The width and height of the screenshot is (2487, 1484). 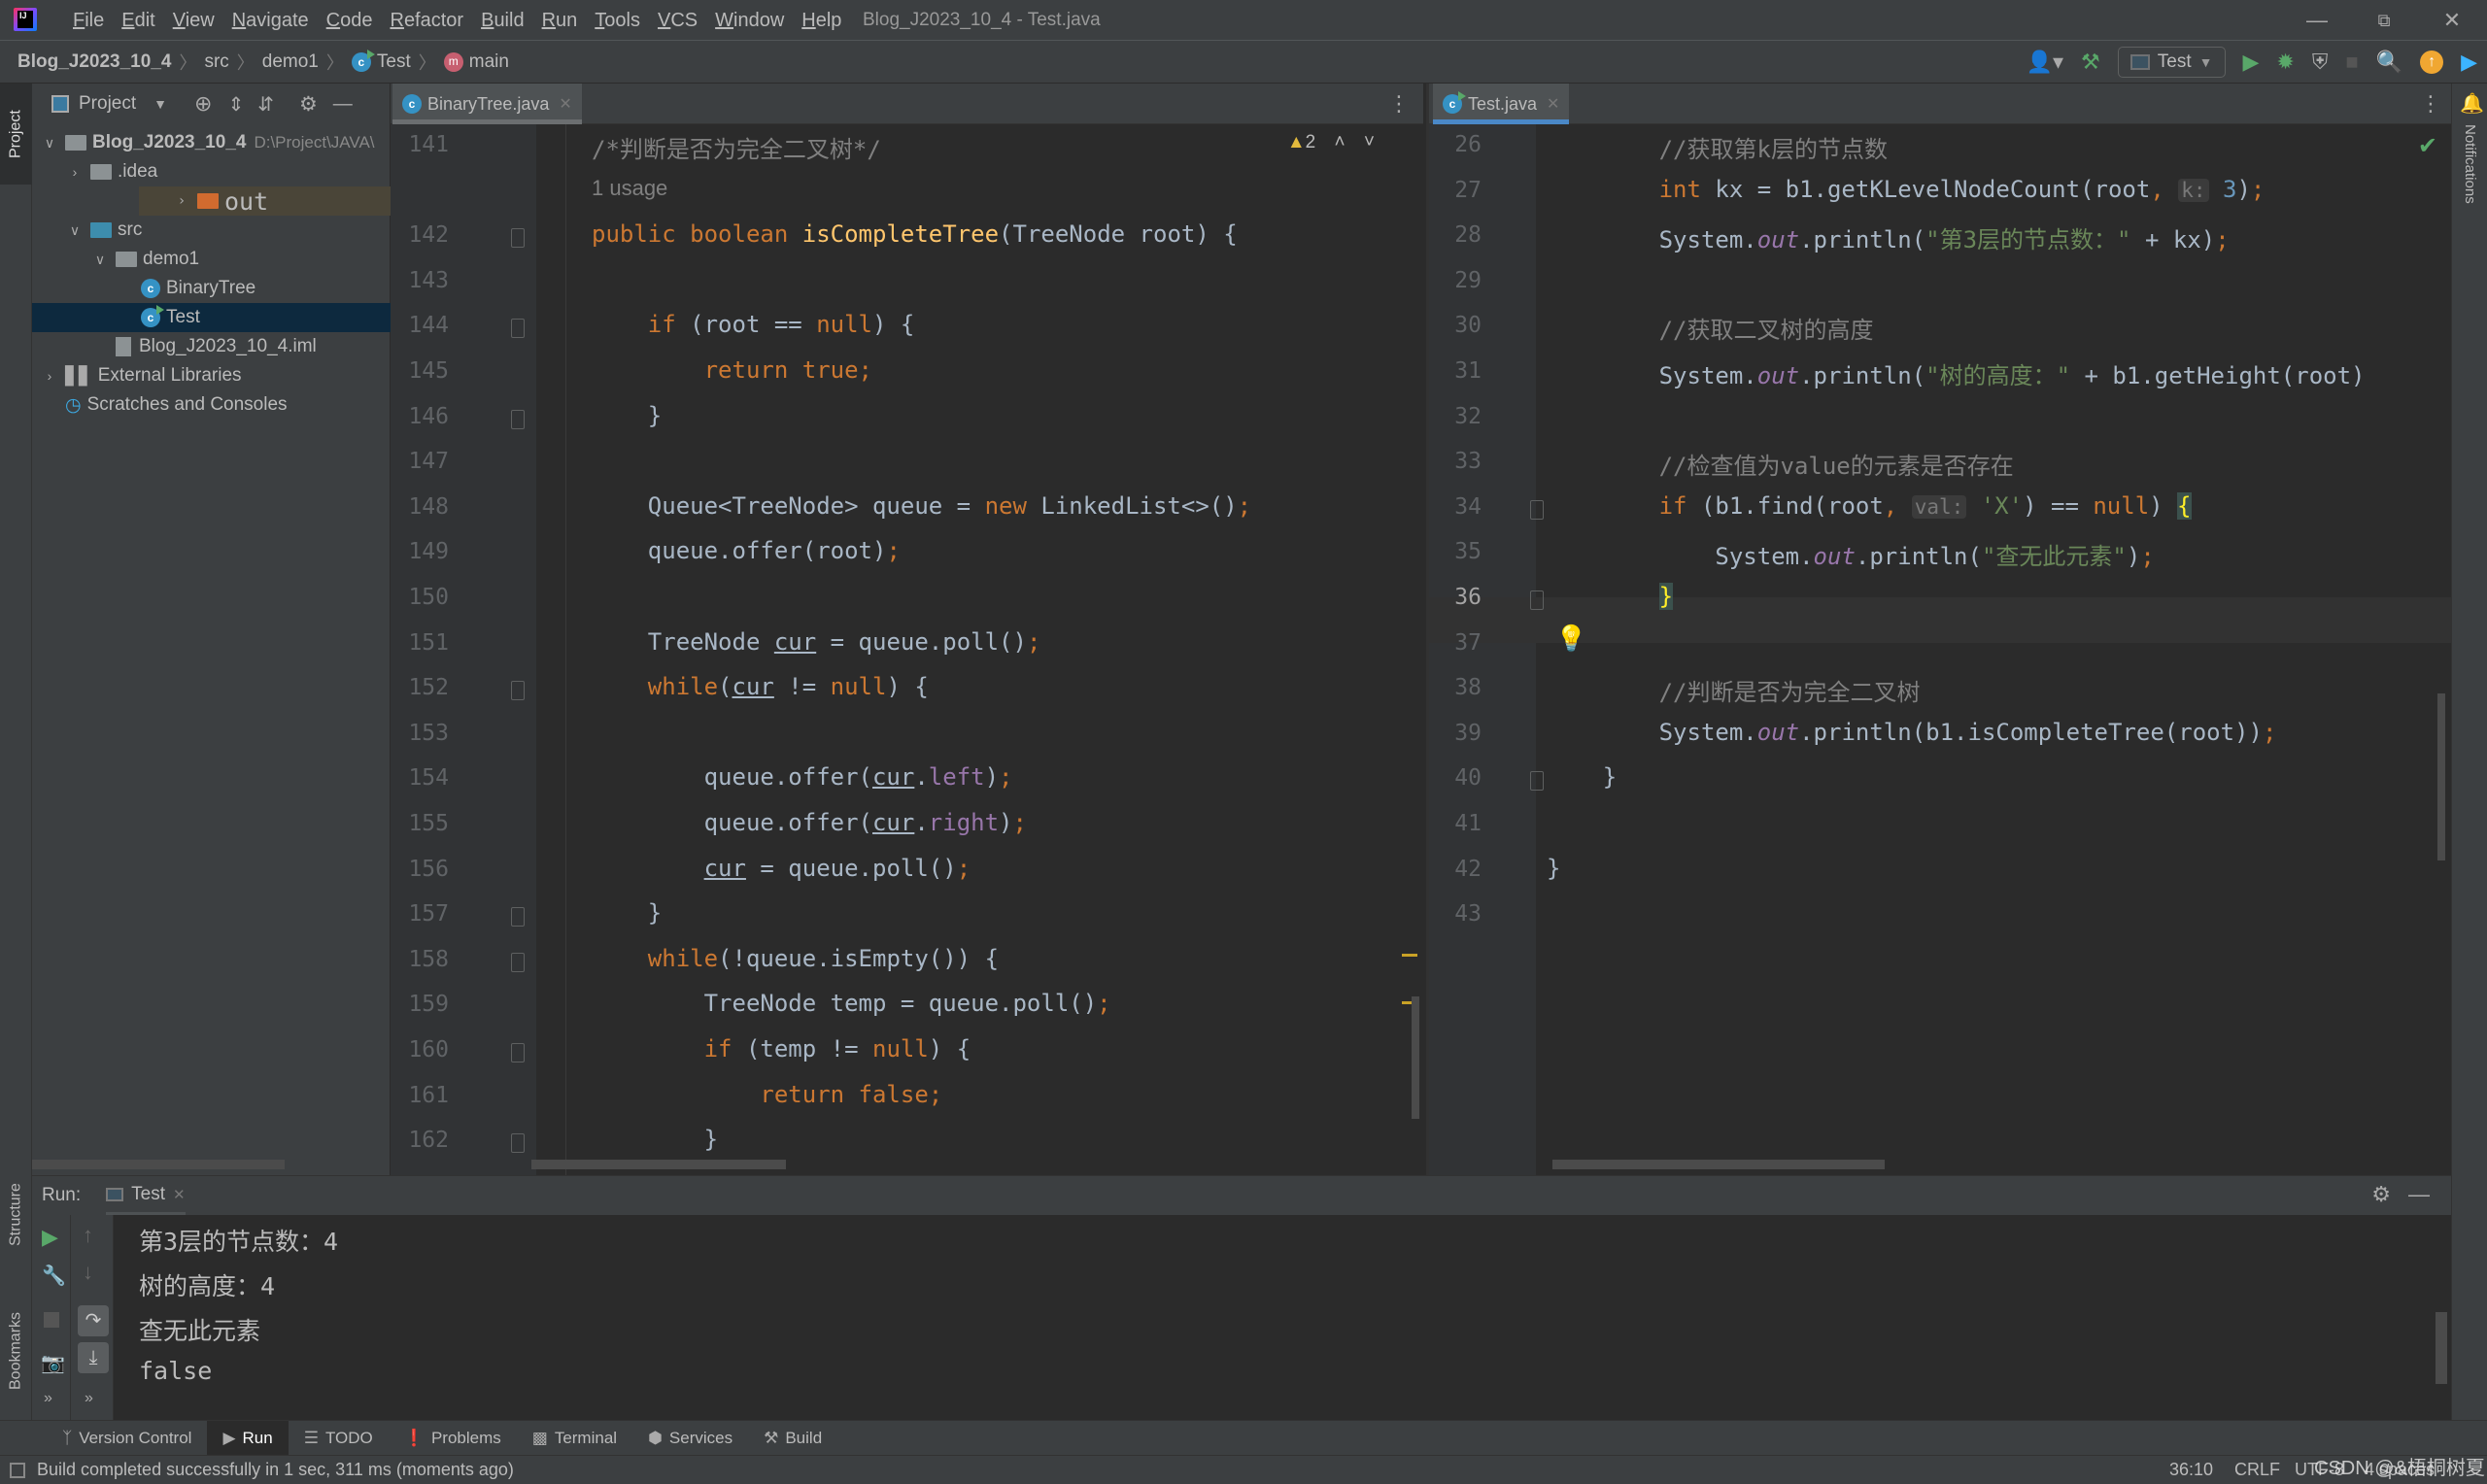 I want to click on debug-icon: ✹, so click(x=2285, y=62).